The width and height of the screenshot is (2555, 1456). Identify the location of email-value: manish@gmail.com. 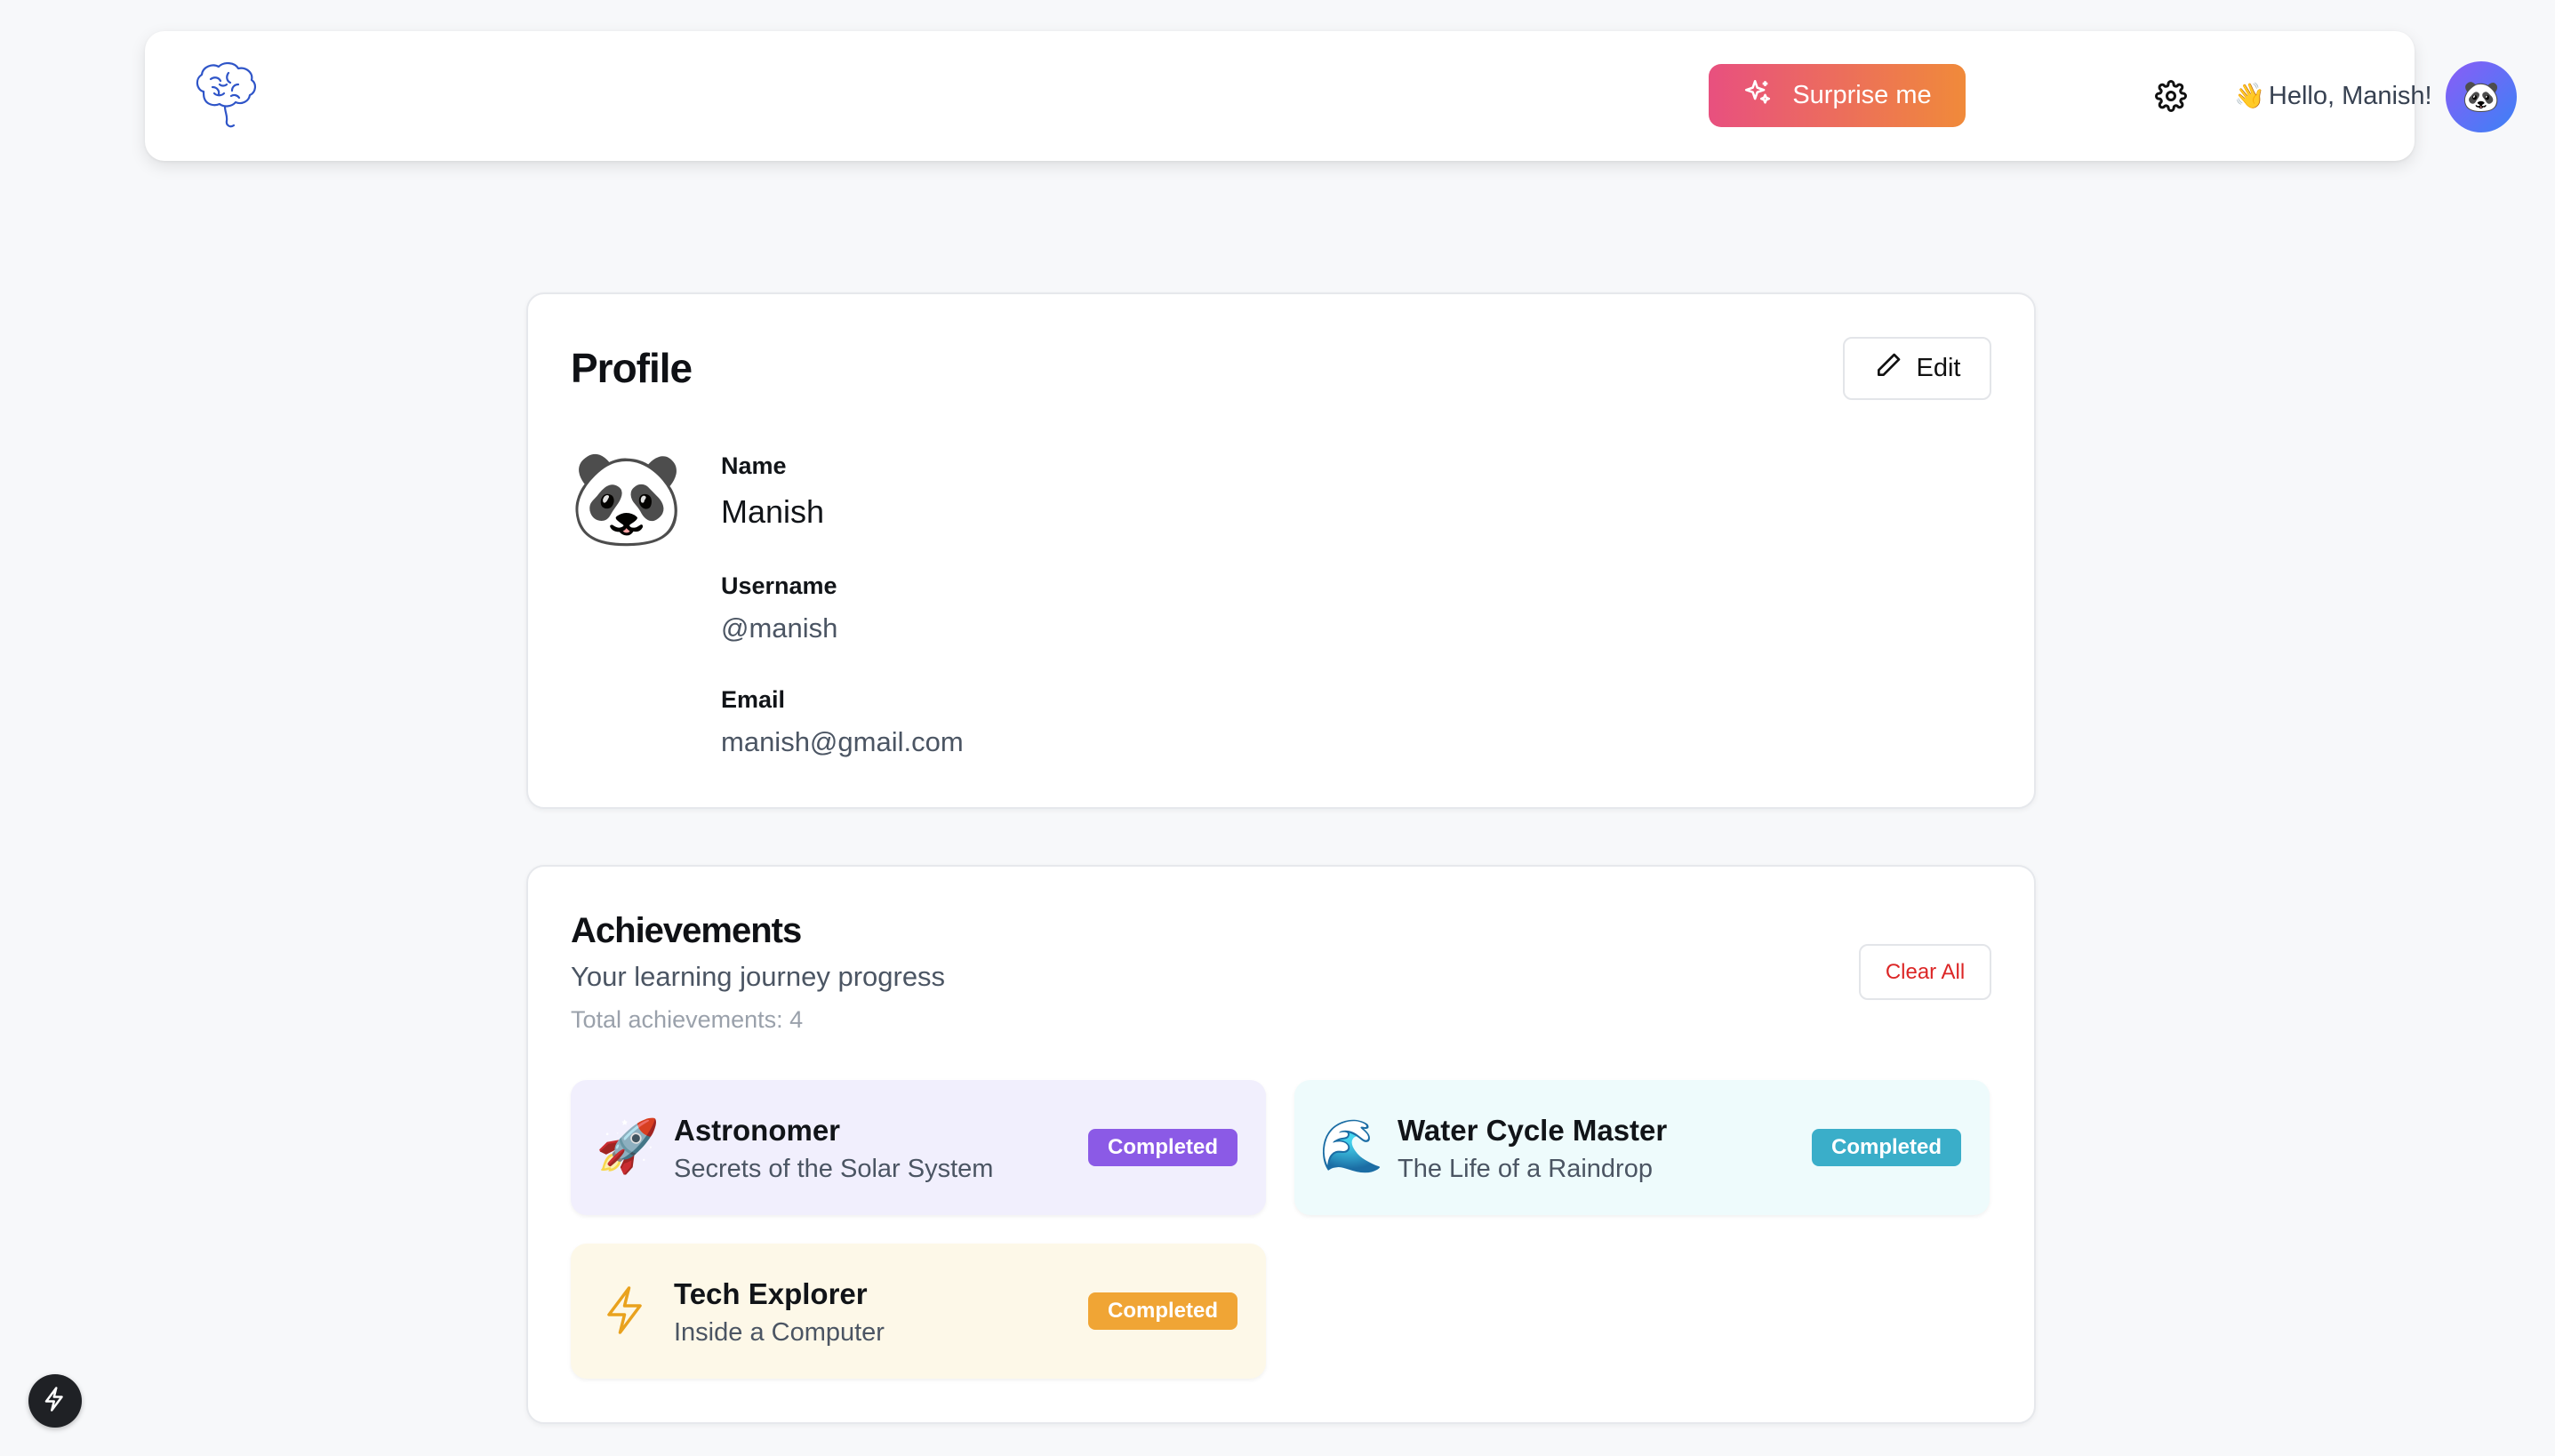
(842, 741).